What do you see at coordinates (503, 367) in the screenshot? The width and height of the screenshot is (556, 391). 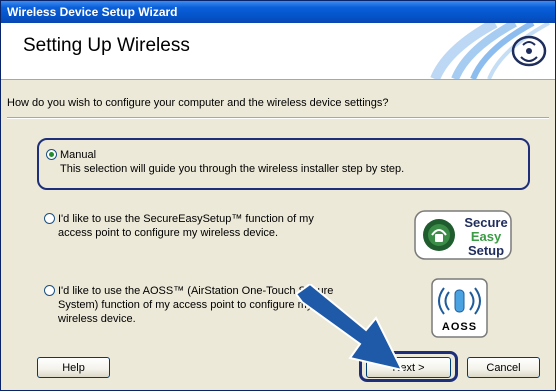 I see `cancel-button: Cancel` at bounding box center [503, 367].